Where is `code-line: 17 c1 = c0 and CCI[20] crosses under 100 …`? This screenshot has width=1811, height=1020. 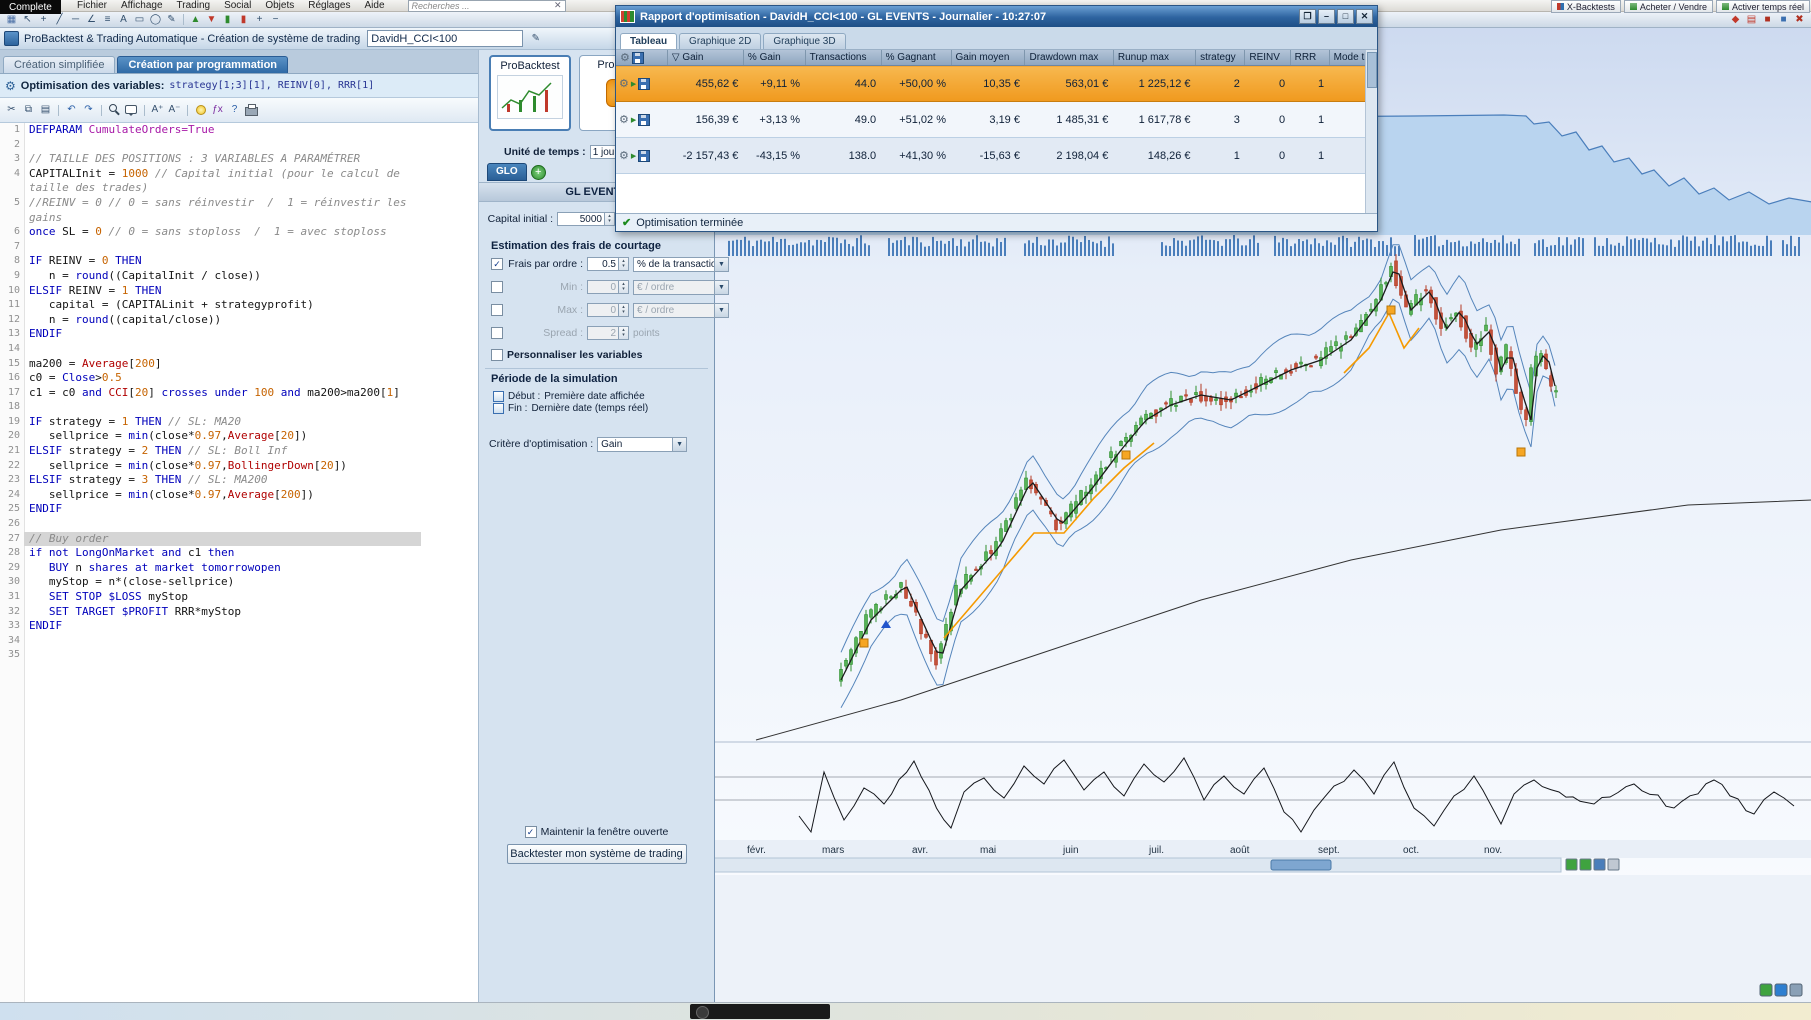 code-line: 17 c1 = c0 and CCI[20] crosses under 100 … is located at coordinates (239, 393).